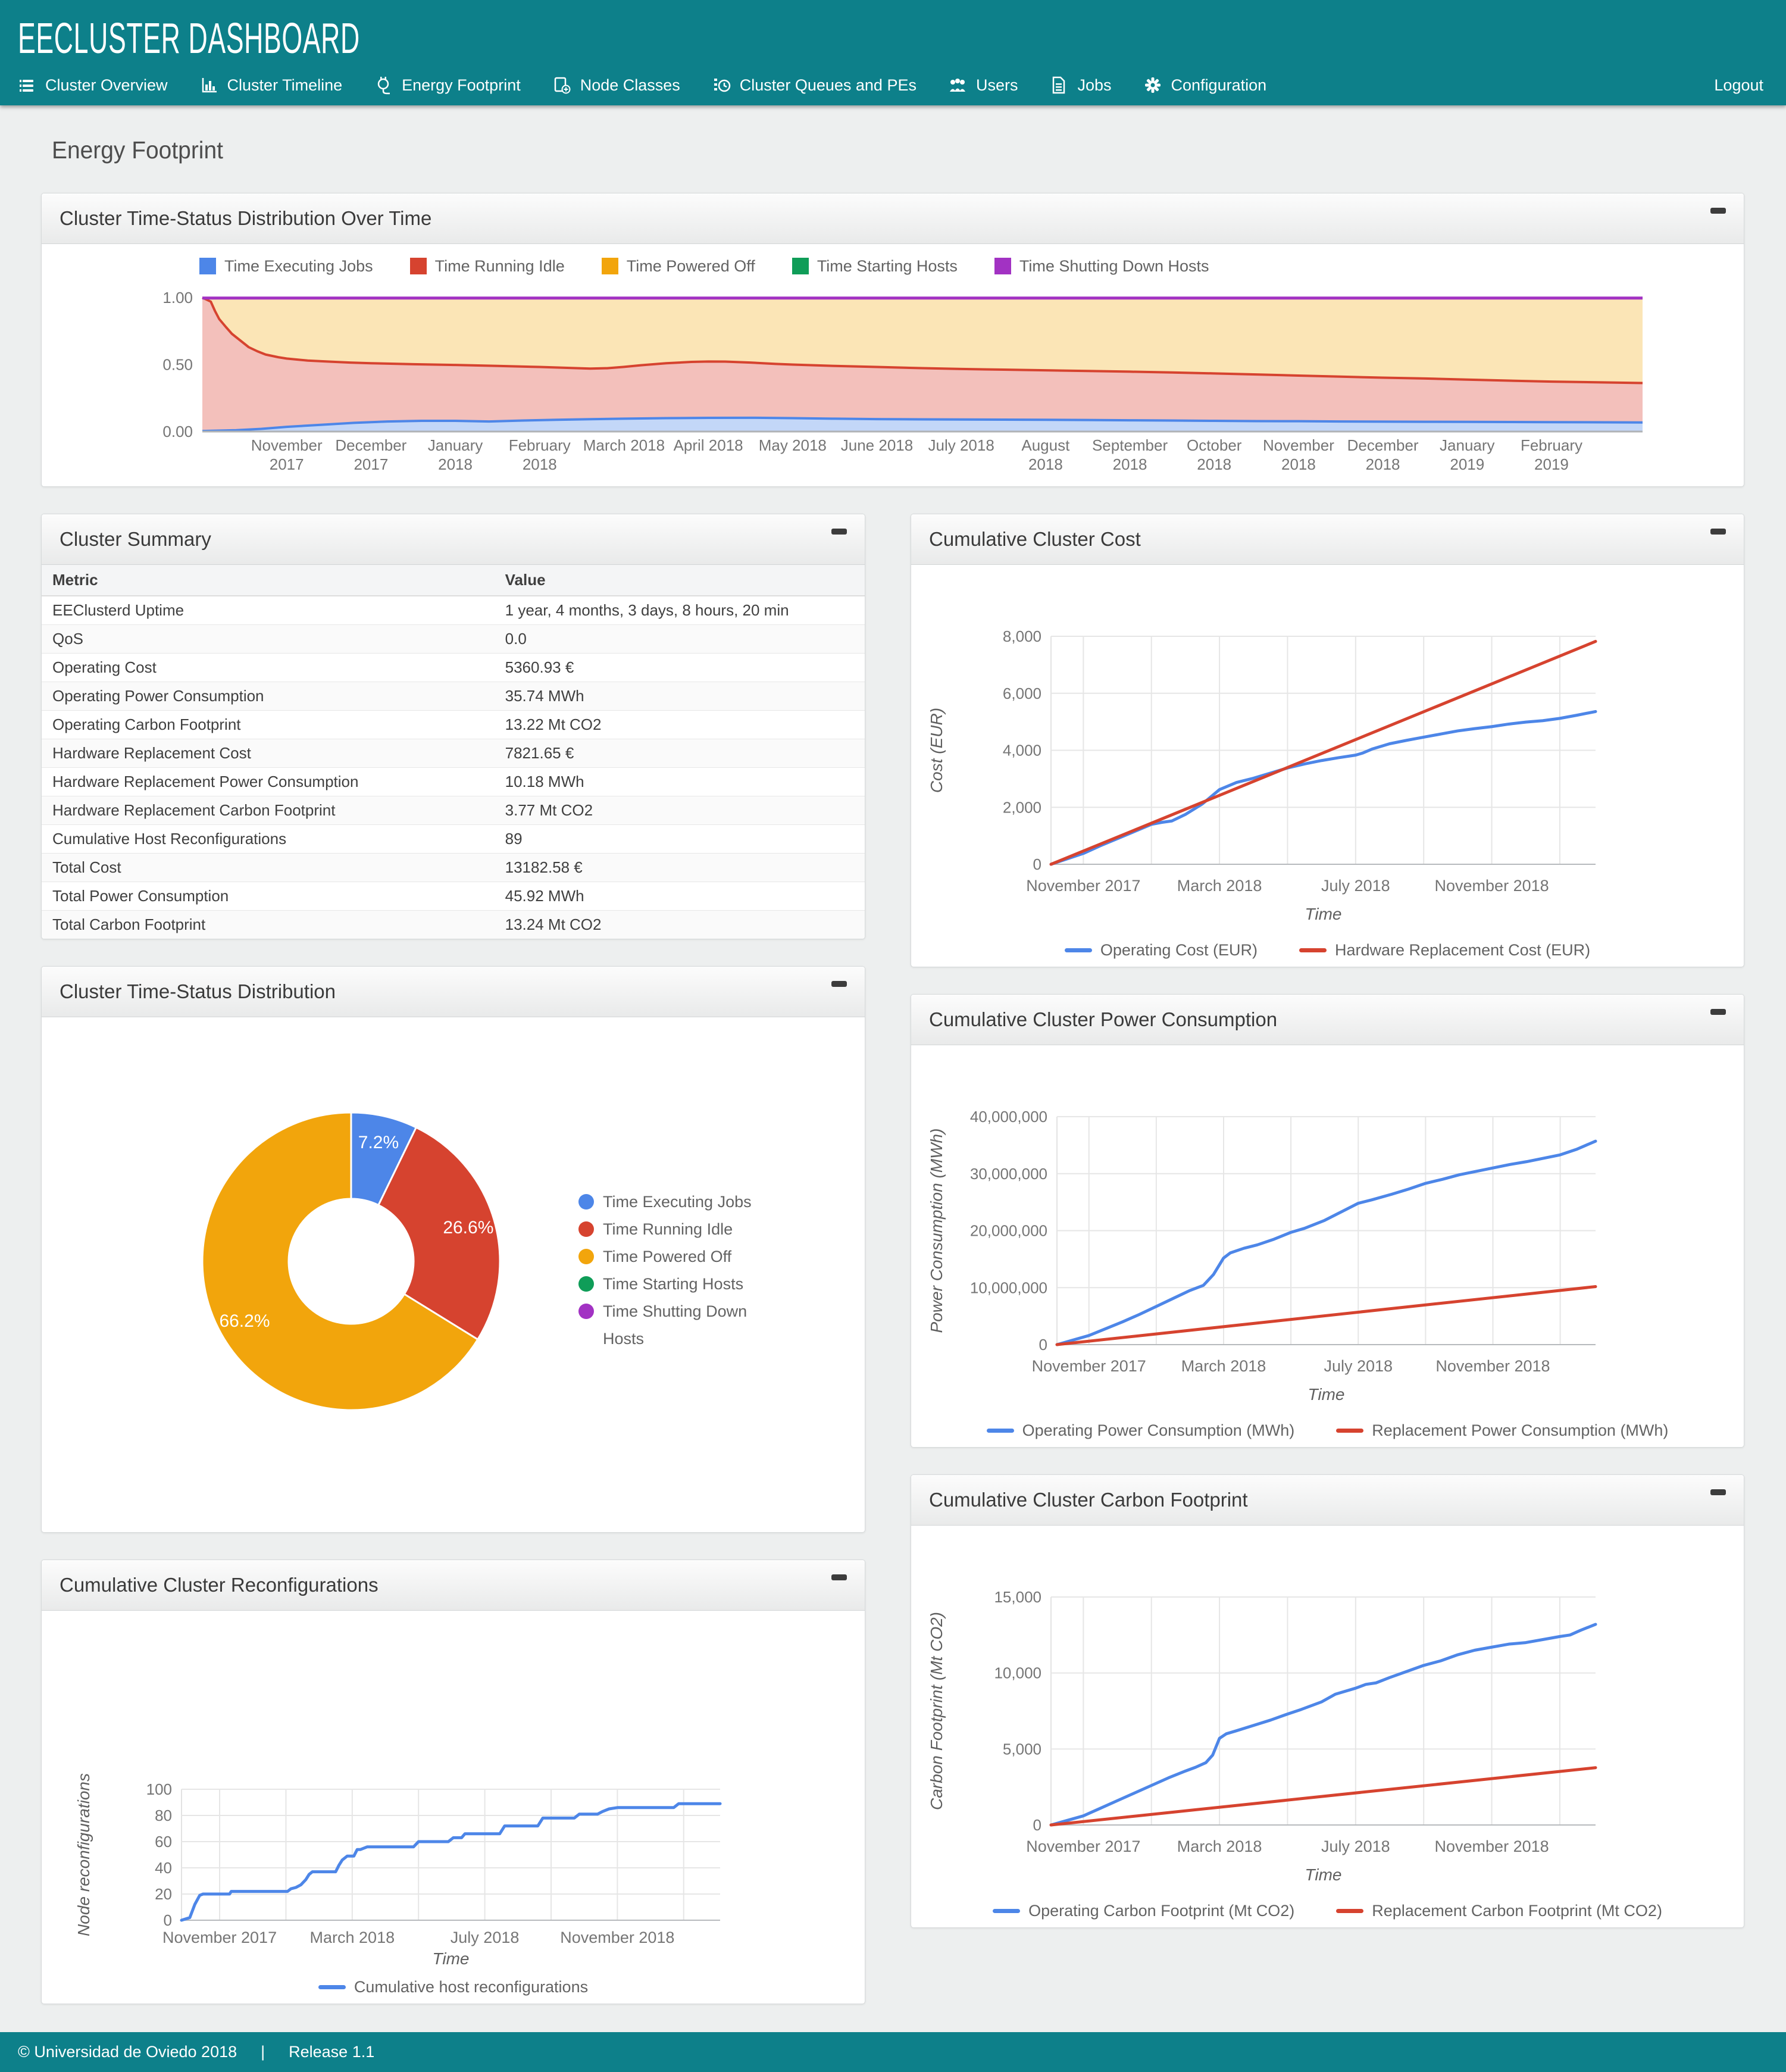 Image resolution: width=1786 pixels, height=2072 pixels. I want to click on value-cell: 13182.58 €, so click(679, 867).